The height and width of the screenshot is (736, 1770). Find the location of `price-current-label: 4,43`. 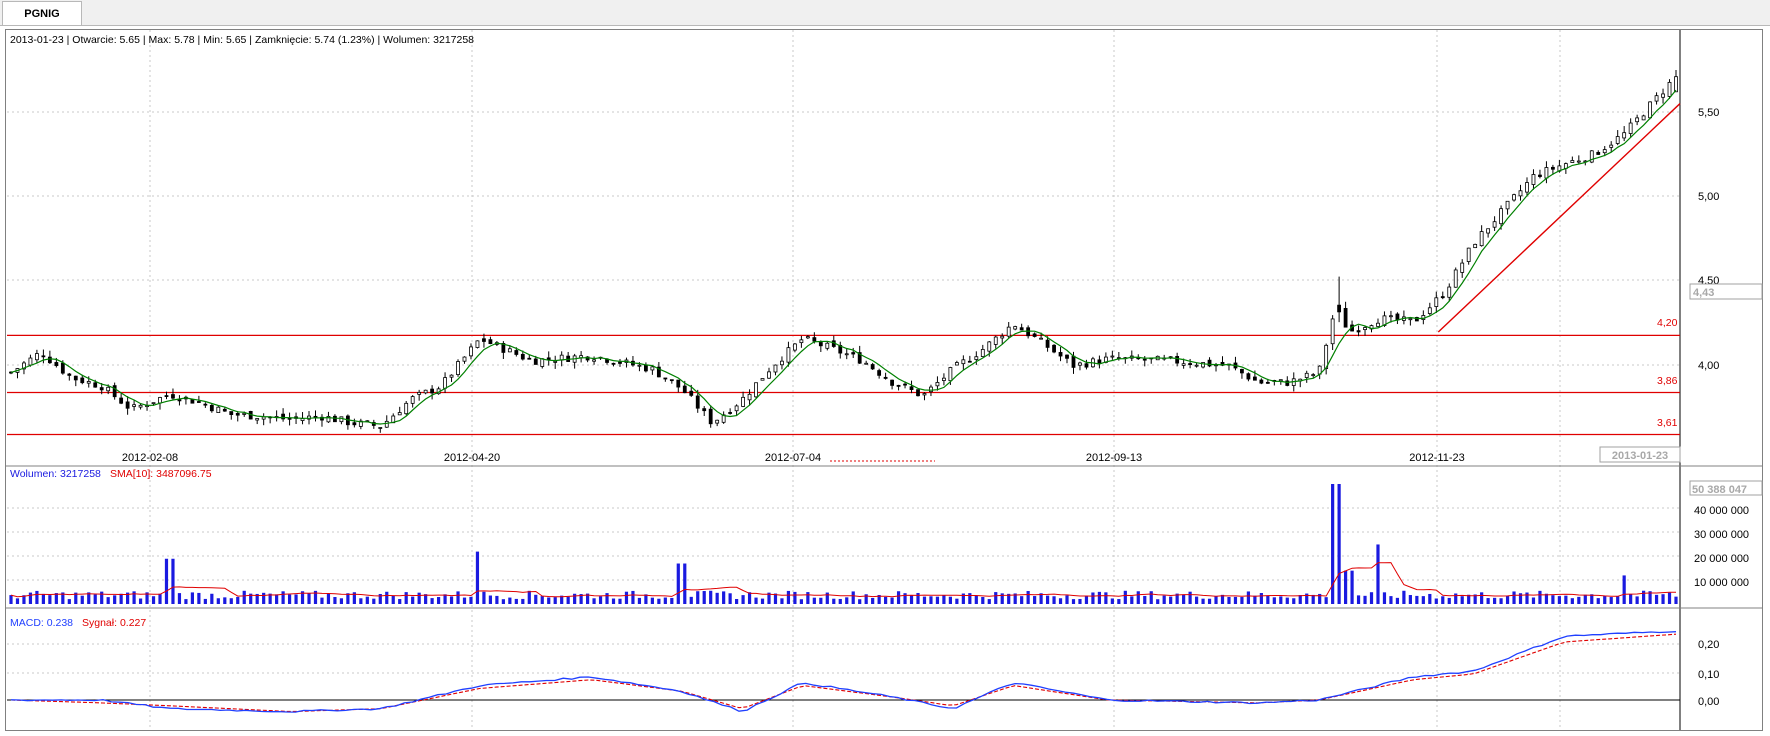

price-current-label: 4,43 is located at coordinates (1703, 293).